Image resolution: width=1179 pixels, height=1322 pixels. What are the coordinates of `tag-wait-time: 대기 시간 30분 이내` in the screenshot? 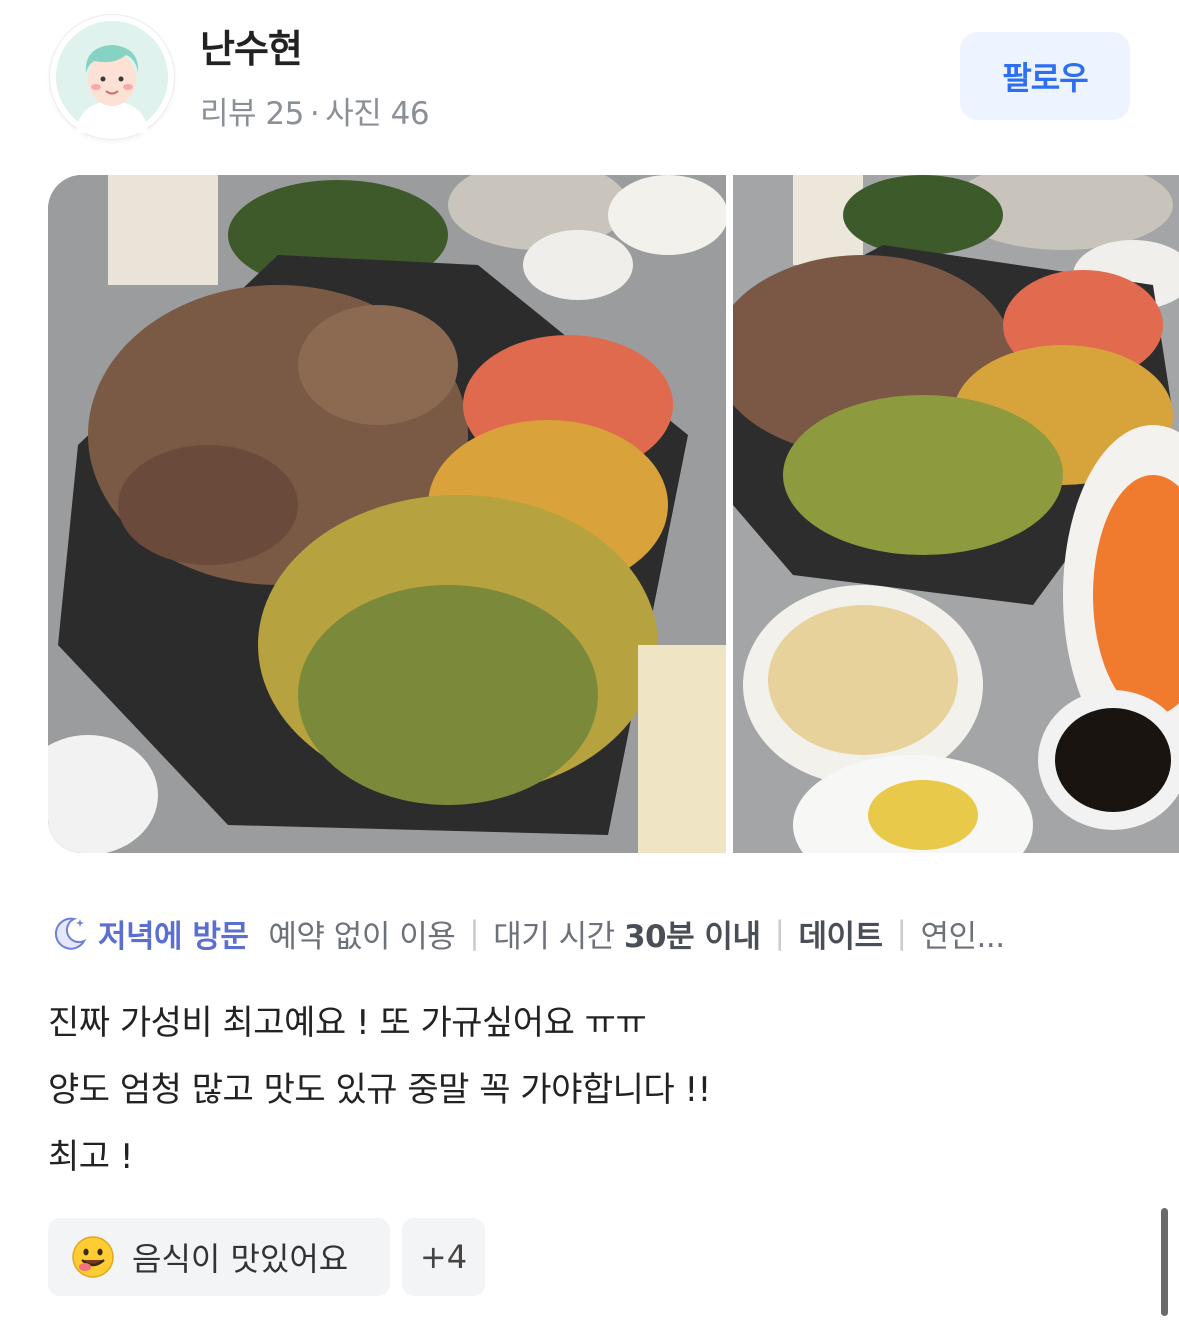 It's located at (627, 936).